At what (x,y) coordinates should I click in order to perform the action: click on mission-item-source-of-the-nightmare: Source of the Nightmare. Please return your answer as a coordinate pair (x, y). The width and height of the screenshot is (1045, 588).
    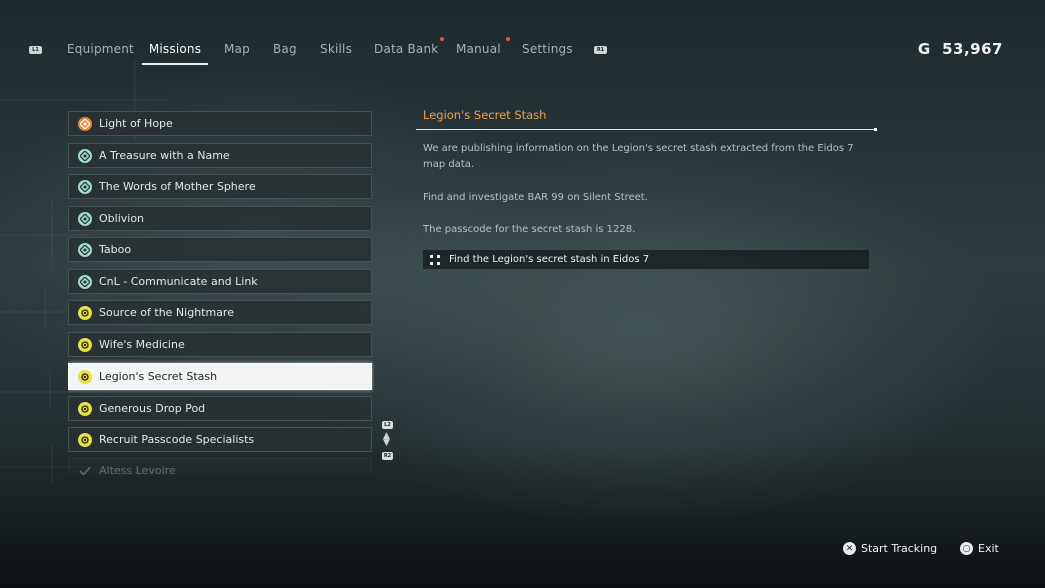
    Looking at the image, I should click on (220, 312).